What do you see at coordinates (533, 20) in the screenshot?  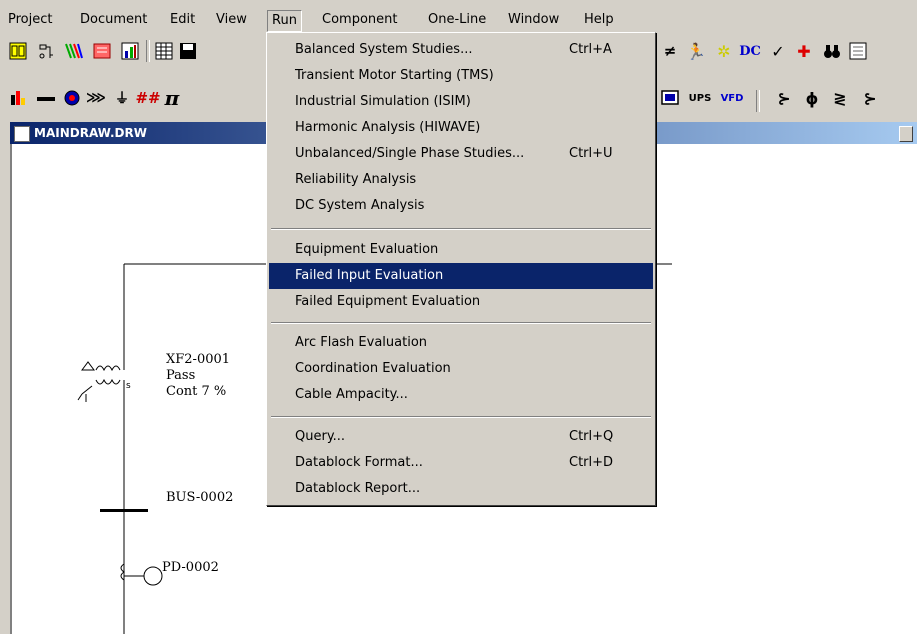 I see `menu-window: Window` at bounding box center [533, 20].